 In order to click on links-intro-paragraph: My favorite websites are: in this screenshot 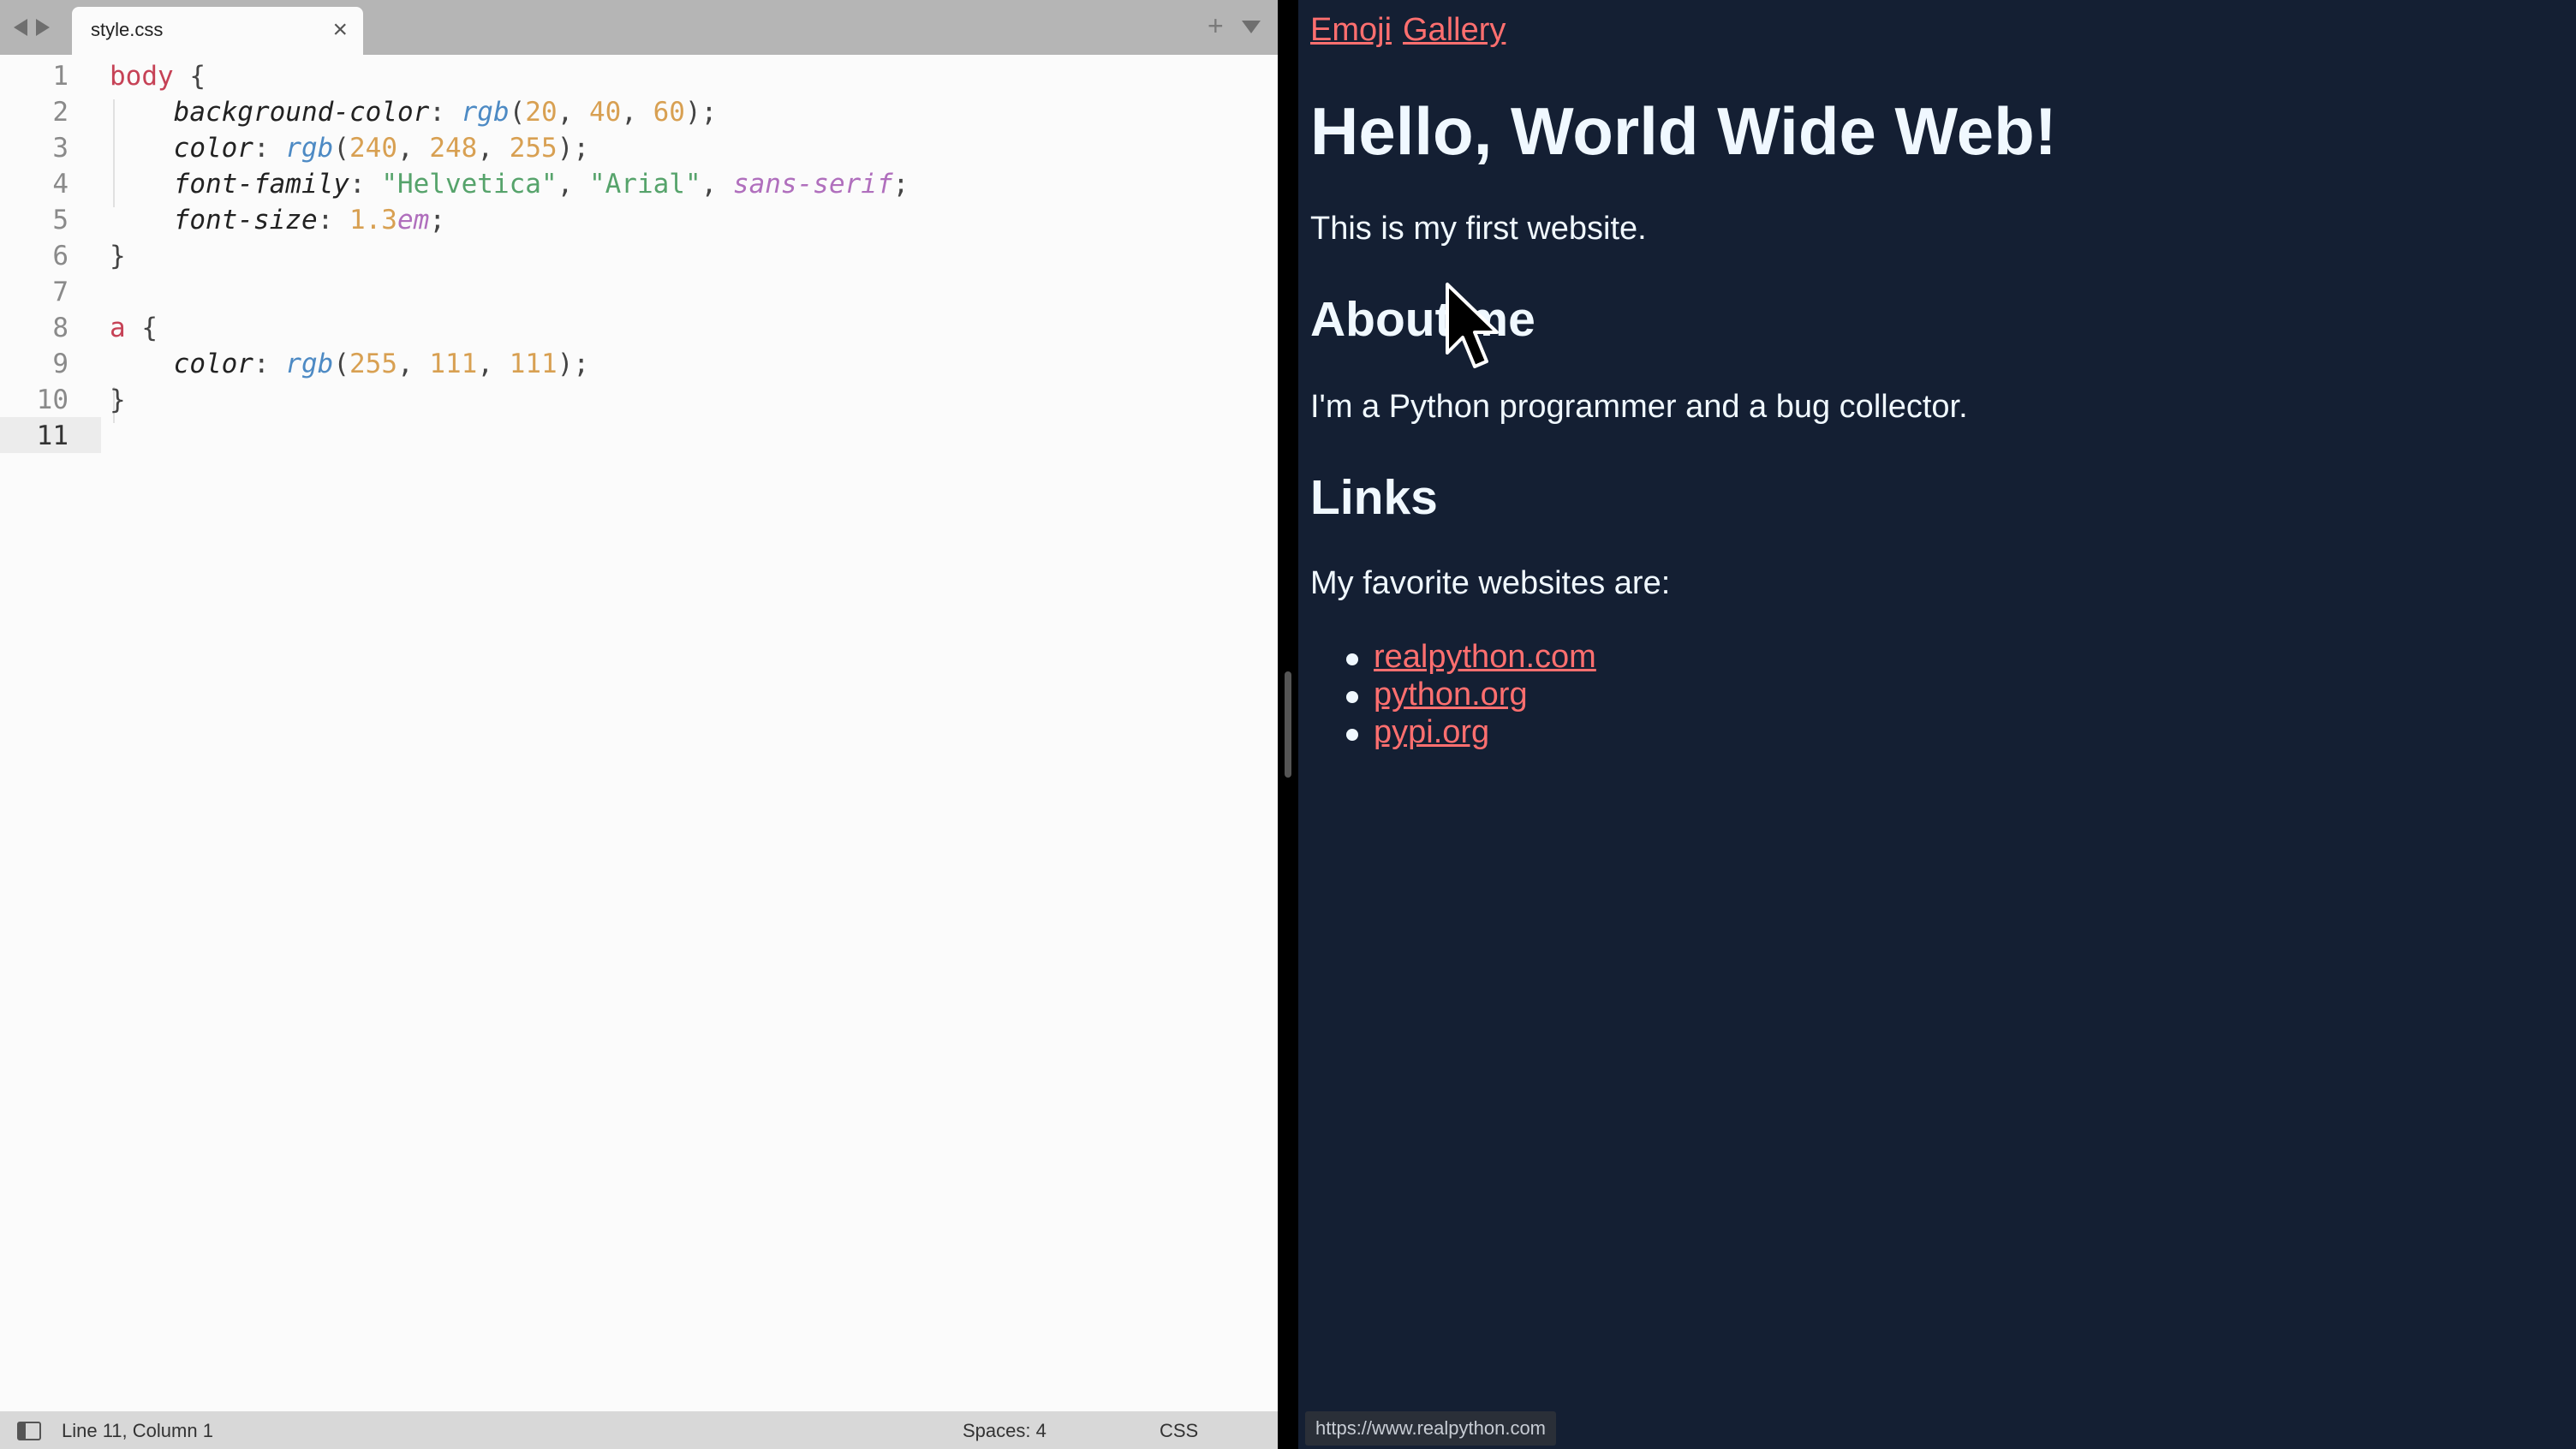, I will do `click(1490, 583)`.